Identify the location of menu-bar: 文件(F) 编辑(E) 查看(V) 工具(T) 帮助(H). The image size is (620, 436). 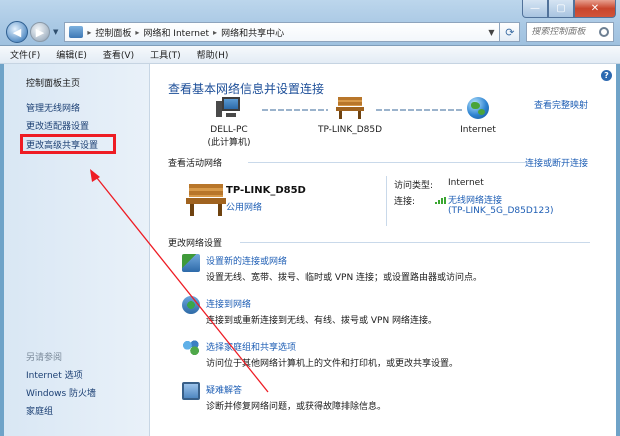
(310, 55).